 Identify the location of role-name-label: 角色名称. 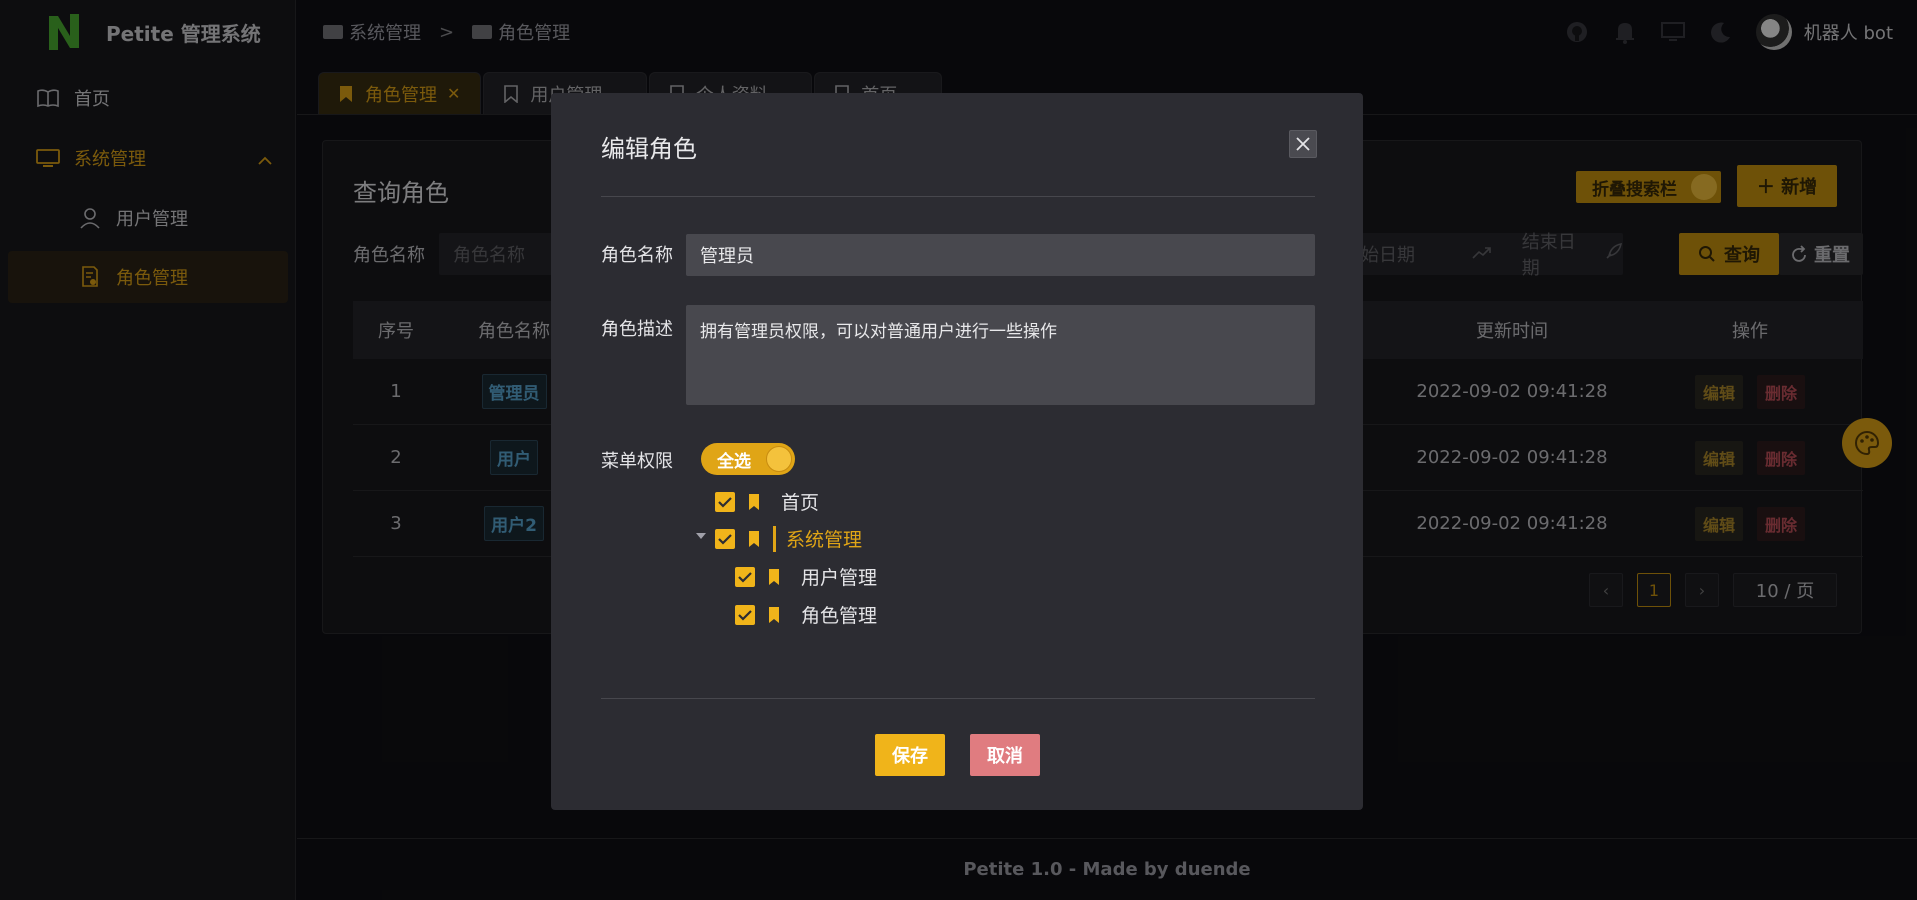
(637, 255).